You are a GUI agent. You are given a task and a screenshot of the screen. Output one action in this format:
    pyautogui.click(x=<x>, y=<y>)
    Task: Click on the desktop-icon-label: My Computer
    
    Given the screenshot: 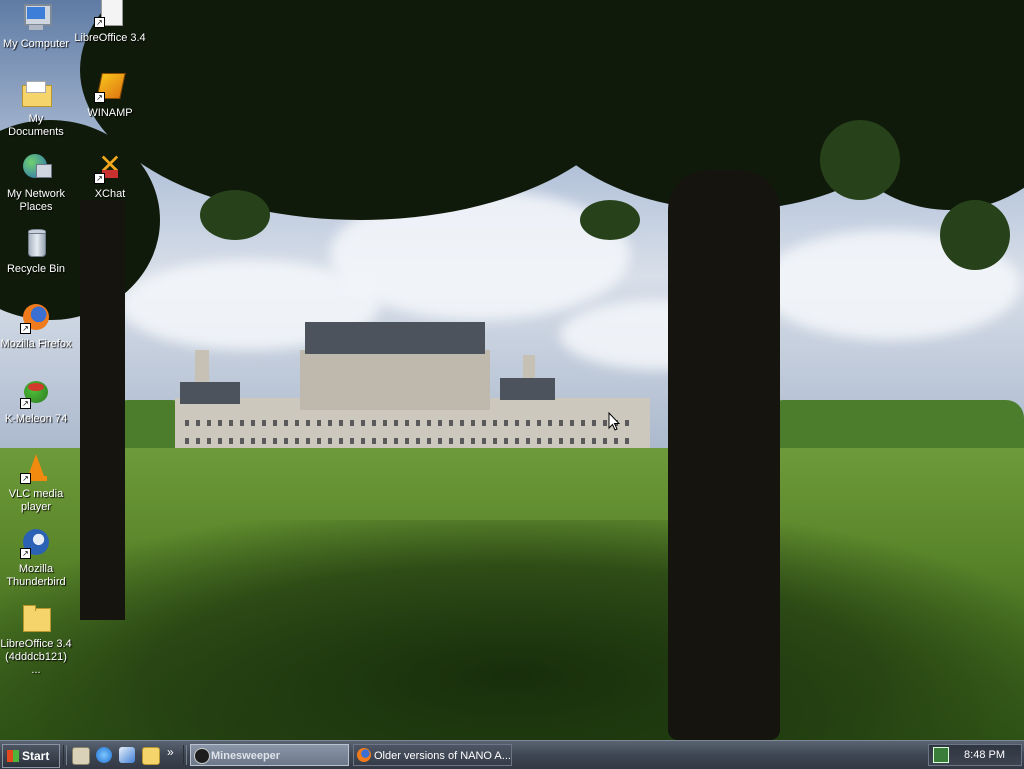 What is the action you would take?
    pyautogui.click(x=36, y=44)
    